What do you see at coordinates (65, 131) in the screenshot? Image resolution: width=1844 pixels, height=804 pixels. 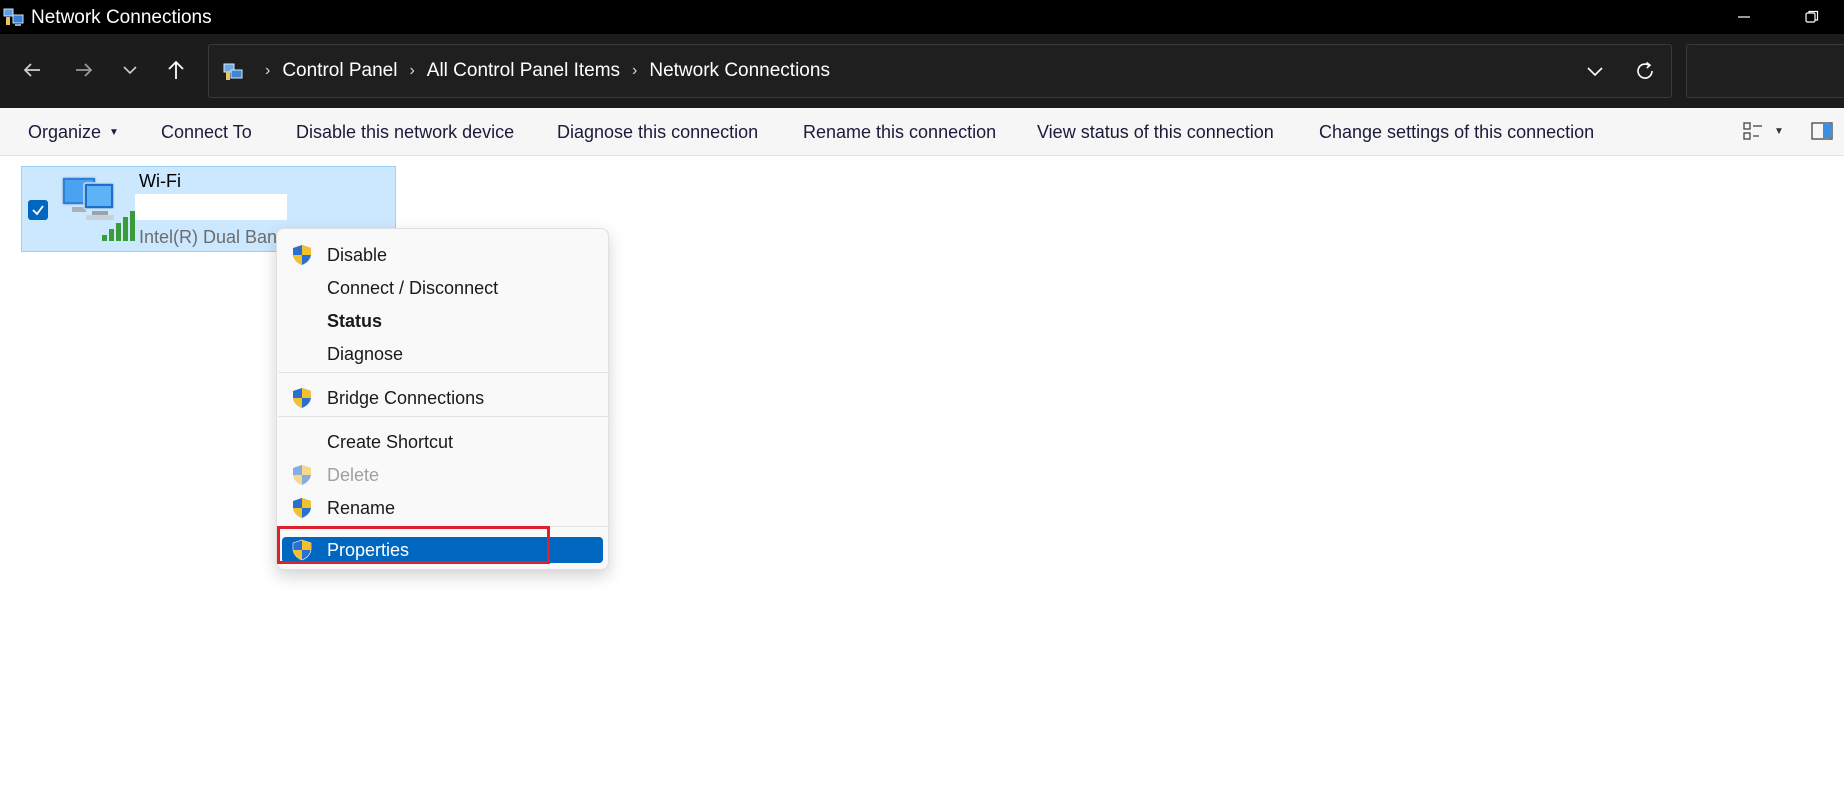 I see `organize-label: Organize` at bounding box center [65, 131].